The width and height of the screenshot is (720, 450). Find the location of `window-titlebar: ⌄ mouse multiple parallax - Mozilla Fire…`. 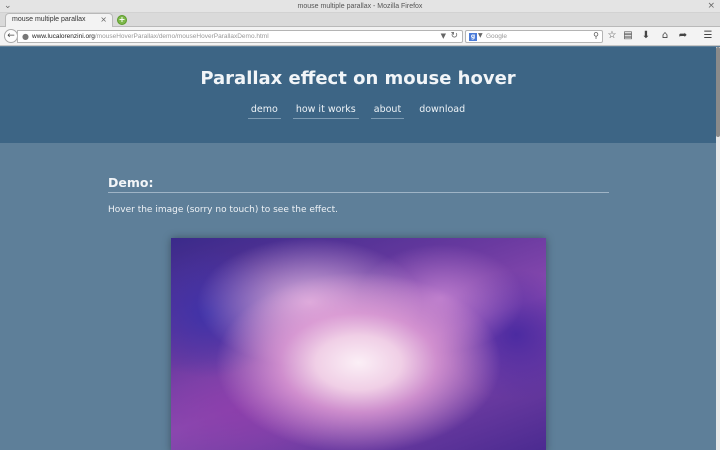

window-titlebar: ⌄ mouse multiple parallax - Mozilla Fire… is located at coordinates (360, 6).